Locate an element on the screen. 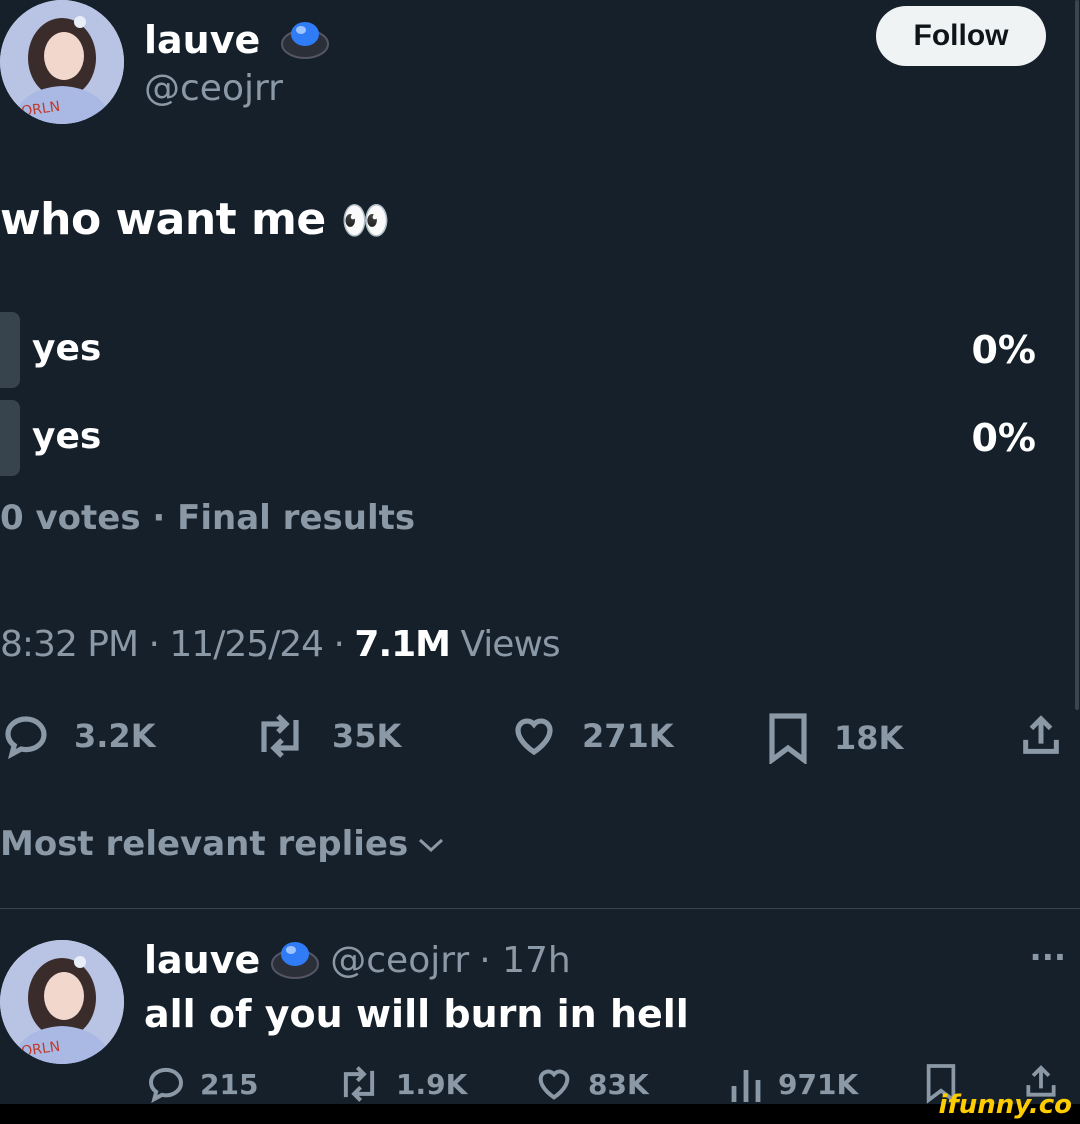 The image size is (1080, 1124). reply-repost-button: 1.9K is located at coordinates (401, 1084).